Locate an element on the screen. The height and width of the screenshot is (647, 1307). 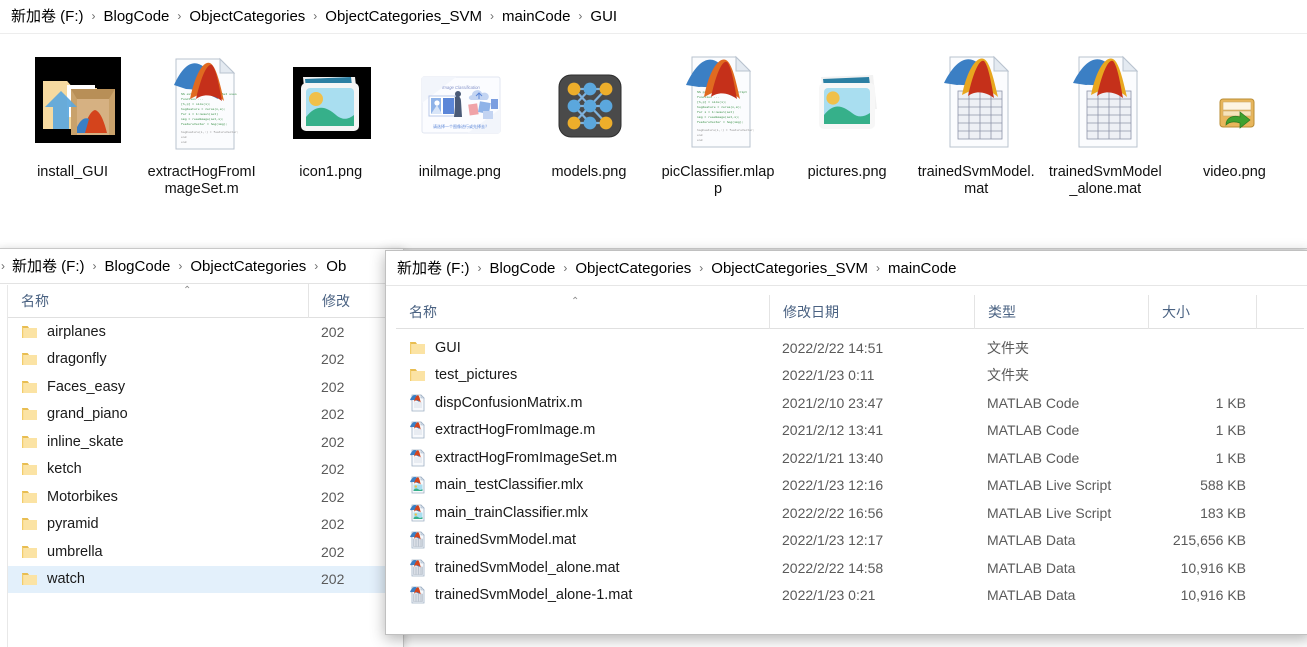
file-tile-label: picClassifier.mlapp is located at coordinates (718, 180).